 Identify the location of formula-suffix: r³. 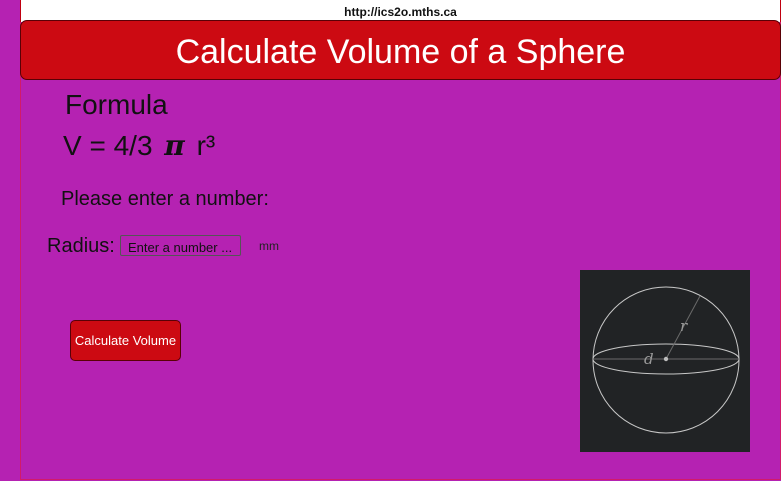
(202, 145).